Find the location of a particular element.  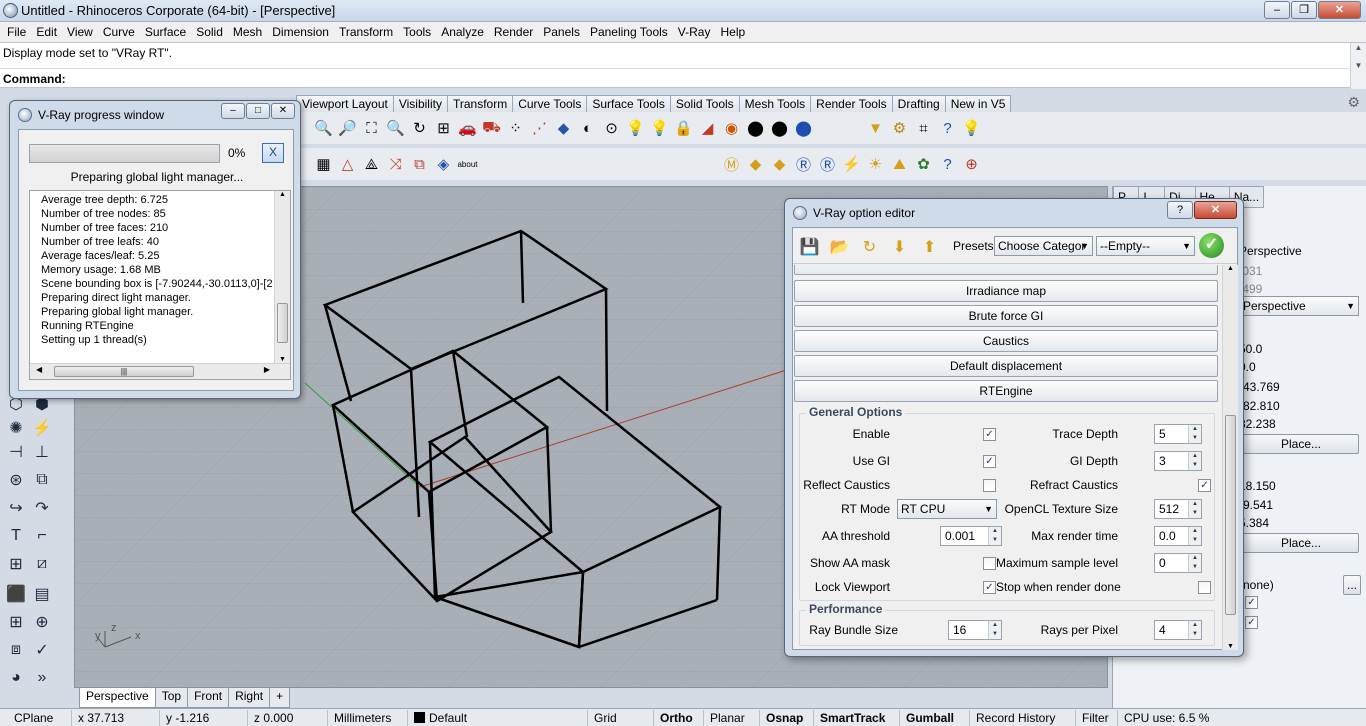

tab-transform: Transform is located at coordinates (480, 103).